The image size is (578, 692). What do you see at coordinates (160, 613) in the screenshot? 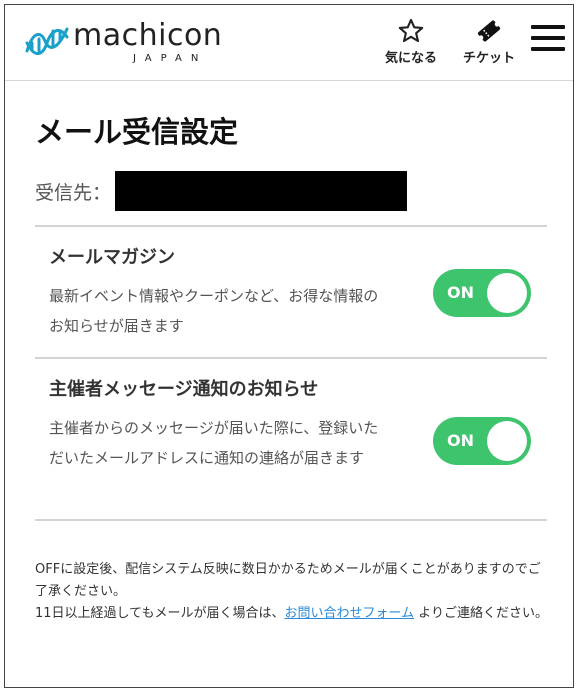
I see `notes-line-2-text: 11日以上経過してもメールが届く場合は、` at bounding box center [160, 613].